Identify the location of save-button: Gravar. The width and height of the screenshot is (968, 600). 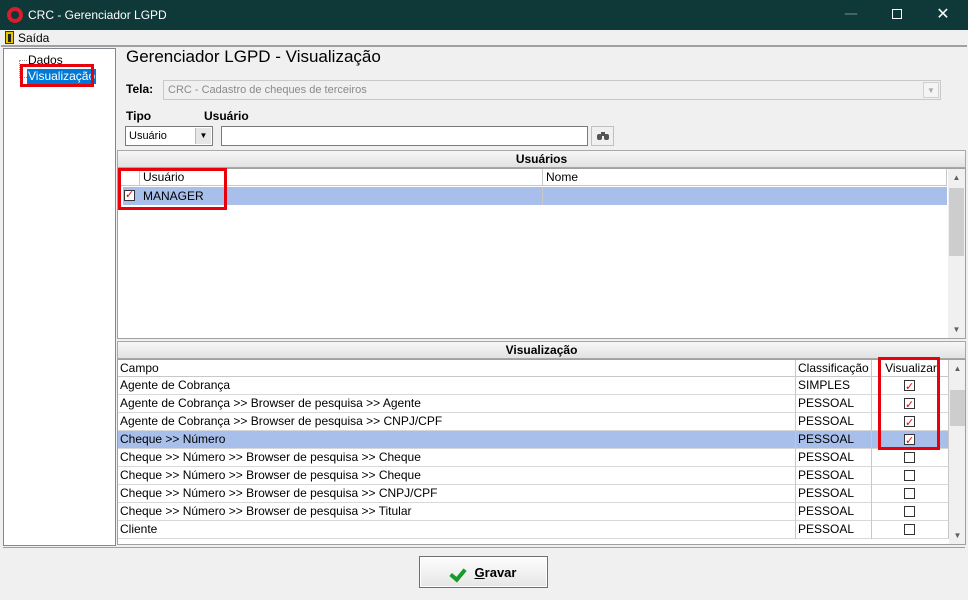
(483, 572).